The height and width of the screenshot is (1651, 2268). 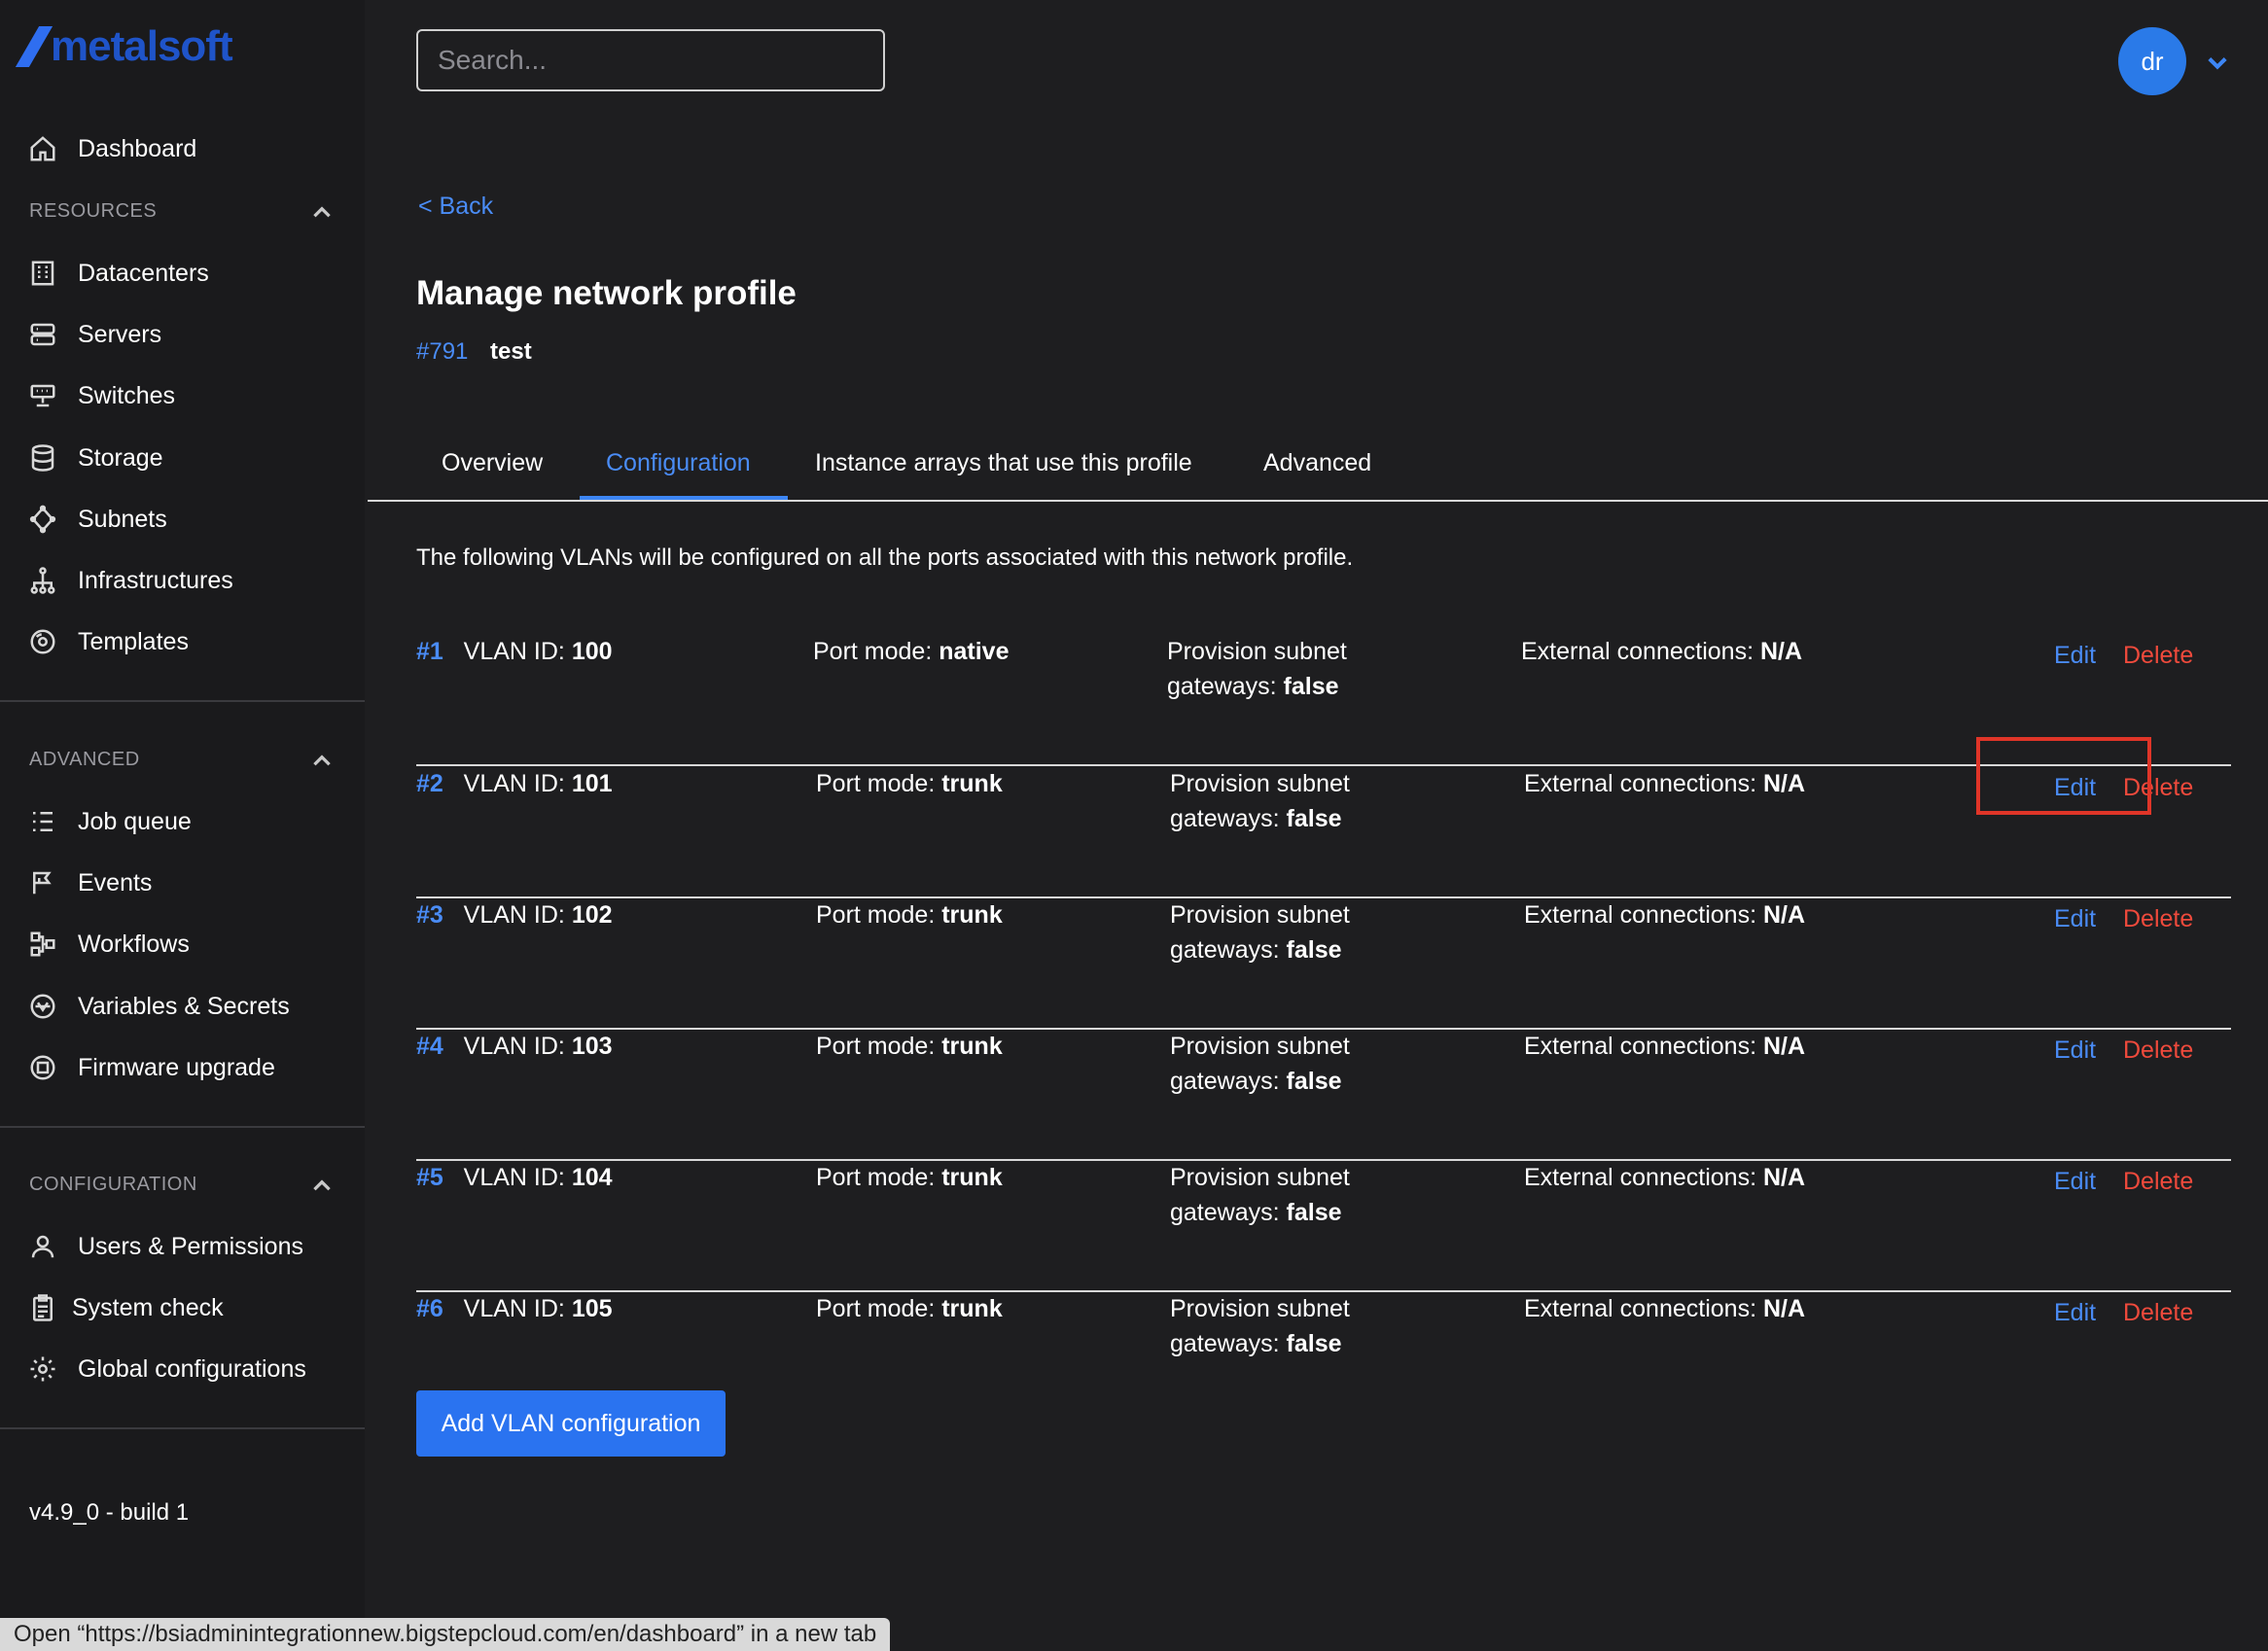 What do you see at coordinates (42, 273) in the screenshot?
I see `building-icon` at bounding box center [42, 273].